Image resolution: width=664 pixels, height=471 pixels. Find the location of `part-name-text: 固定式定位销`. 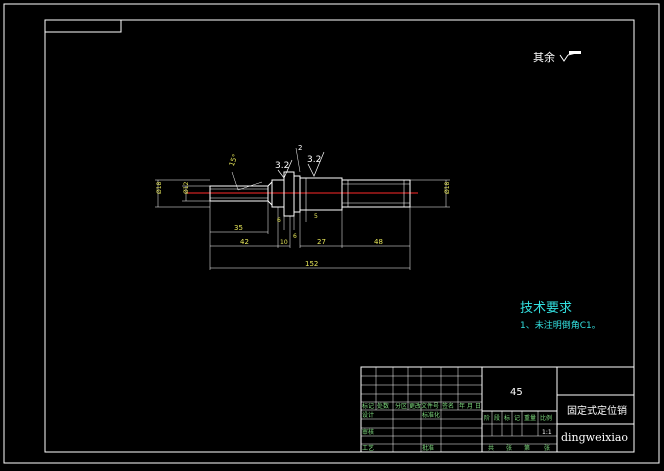

part-name-text: 固定式定位销 is located at coordinates (597, 410).